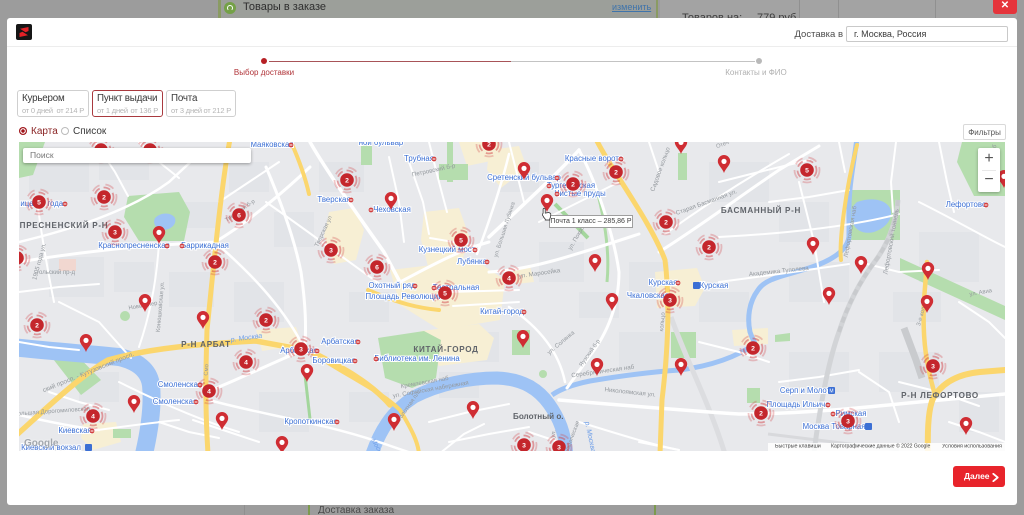  What do you see at coordinates (472, 261) in the screenshot?
I see `svg-text: Лубянка` at bounding box center [472, 261].